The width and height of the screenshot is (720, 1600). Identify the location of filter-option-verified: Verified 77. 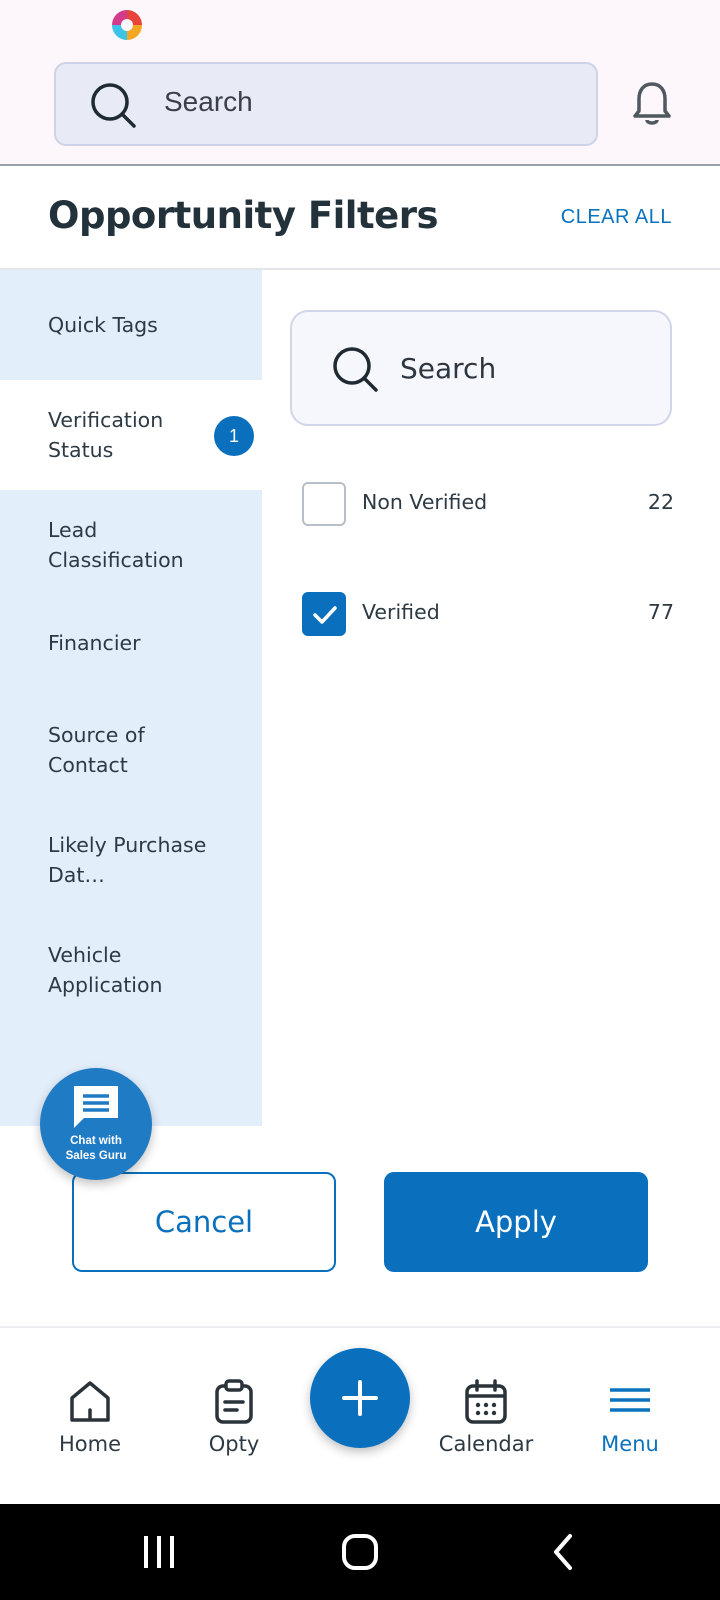
(488, 615).